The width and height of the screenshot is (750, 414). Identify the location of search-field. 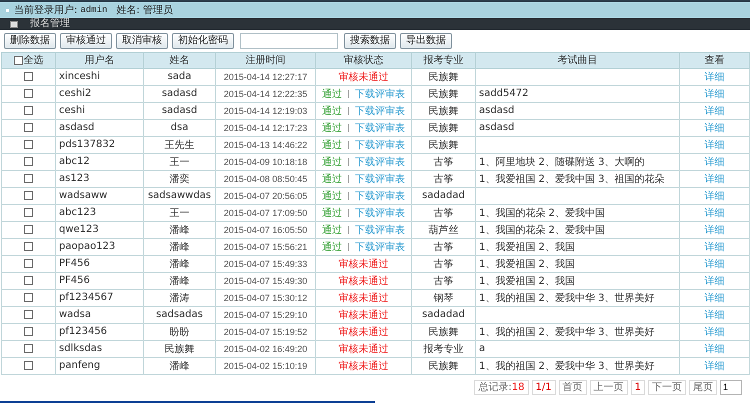
(289, 41).